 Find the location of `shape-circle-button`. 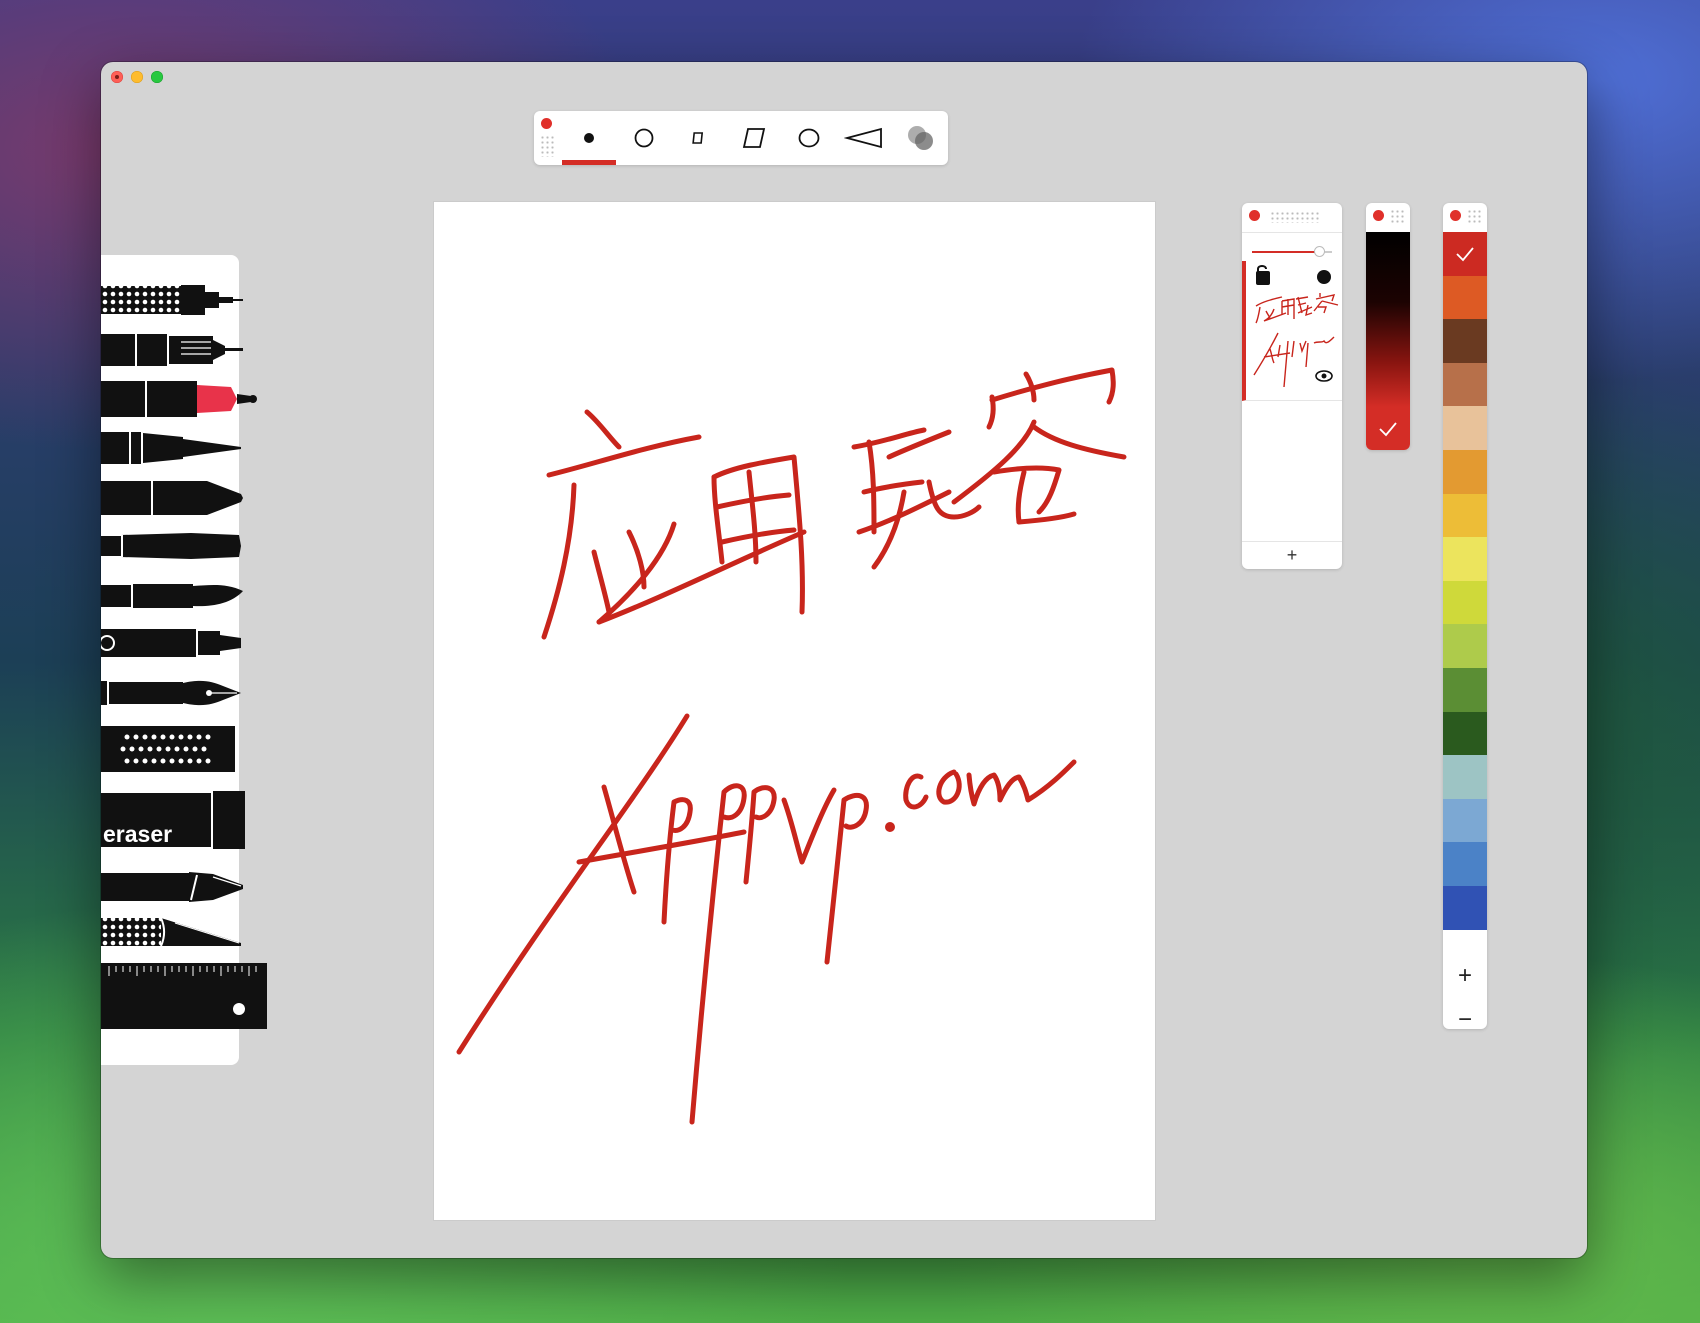

shape-circle-button is located at coordinates (644, 138).